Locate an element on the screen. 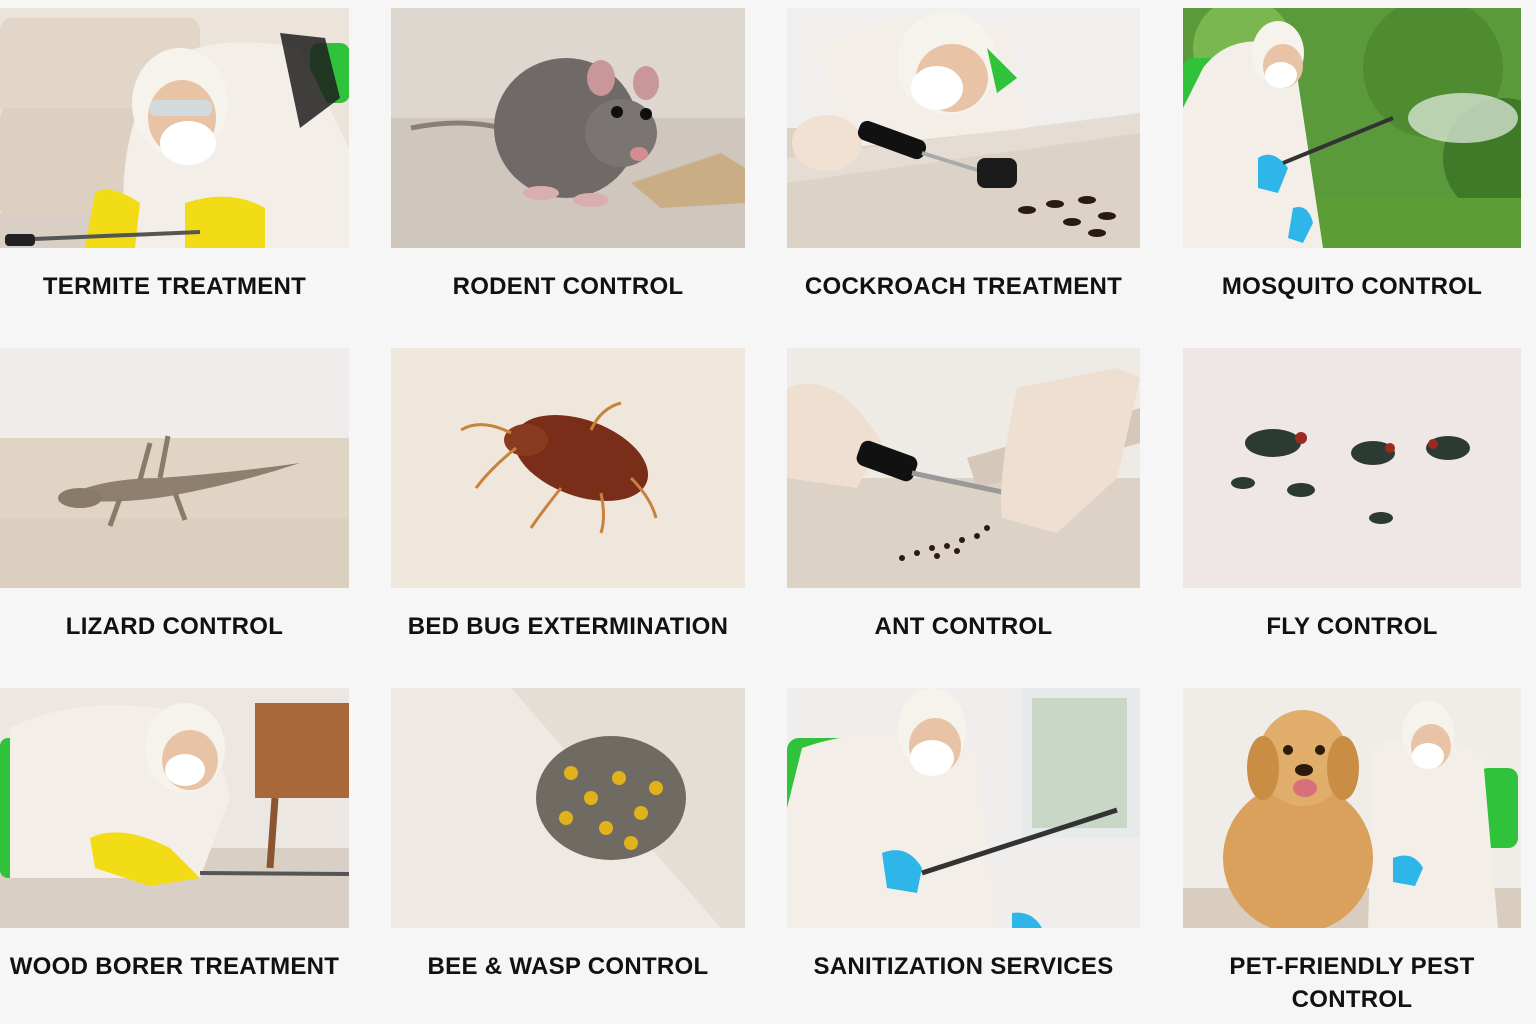  service-label: COCKROACH TREATMENT is located at coordinates (963, 286).